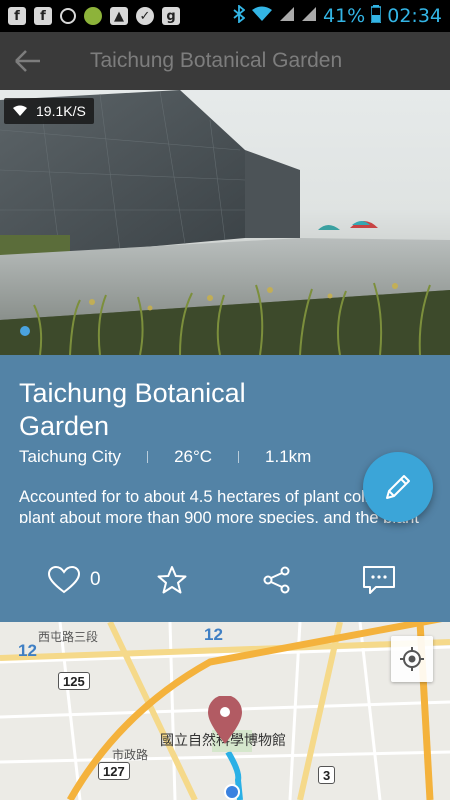 The image size is (450, 800). I want to click on route-shield: 125, so click(74, 681).